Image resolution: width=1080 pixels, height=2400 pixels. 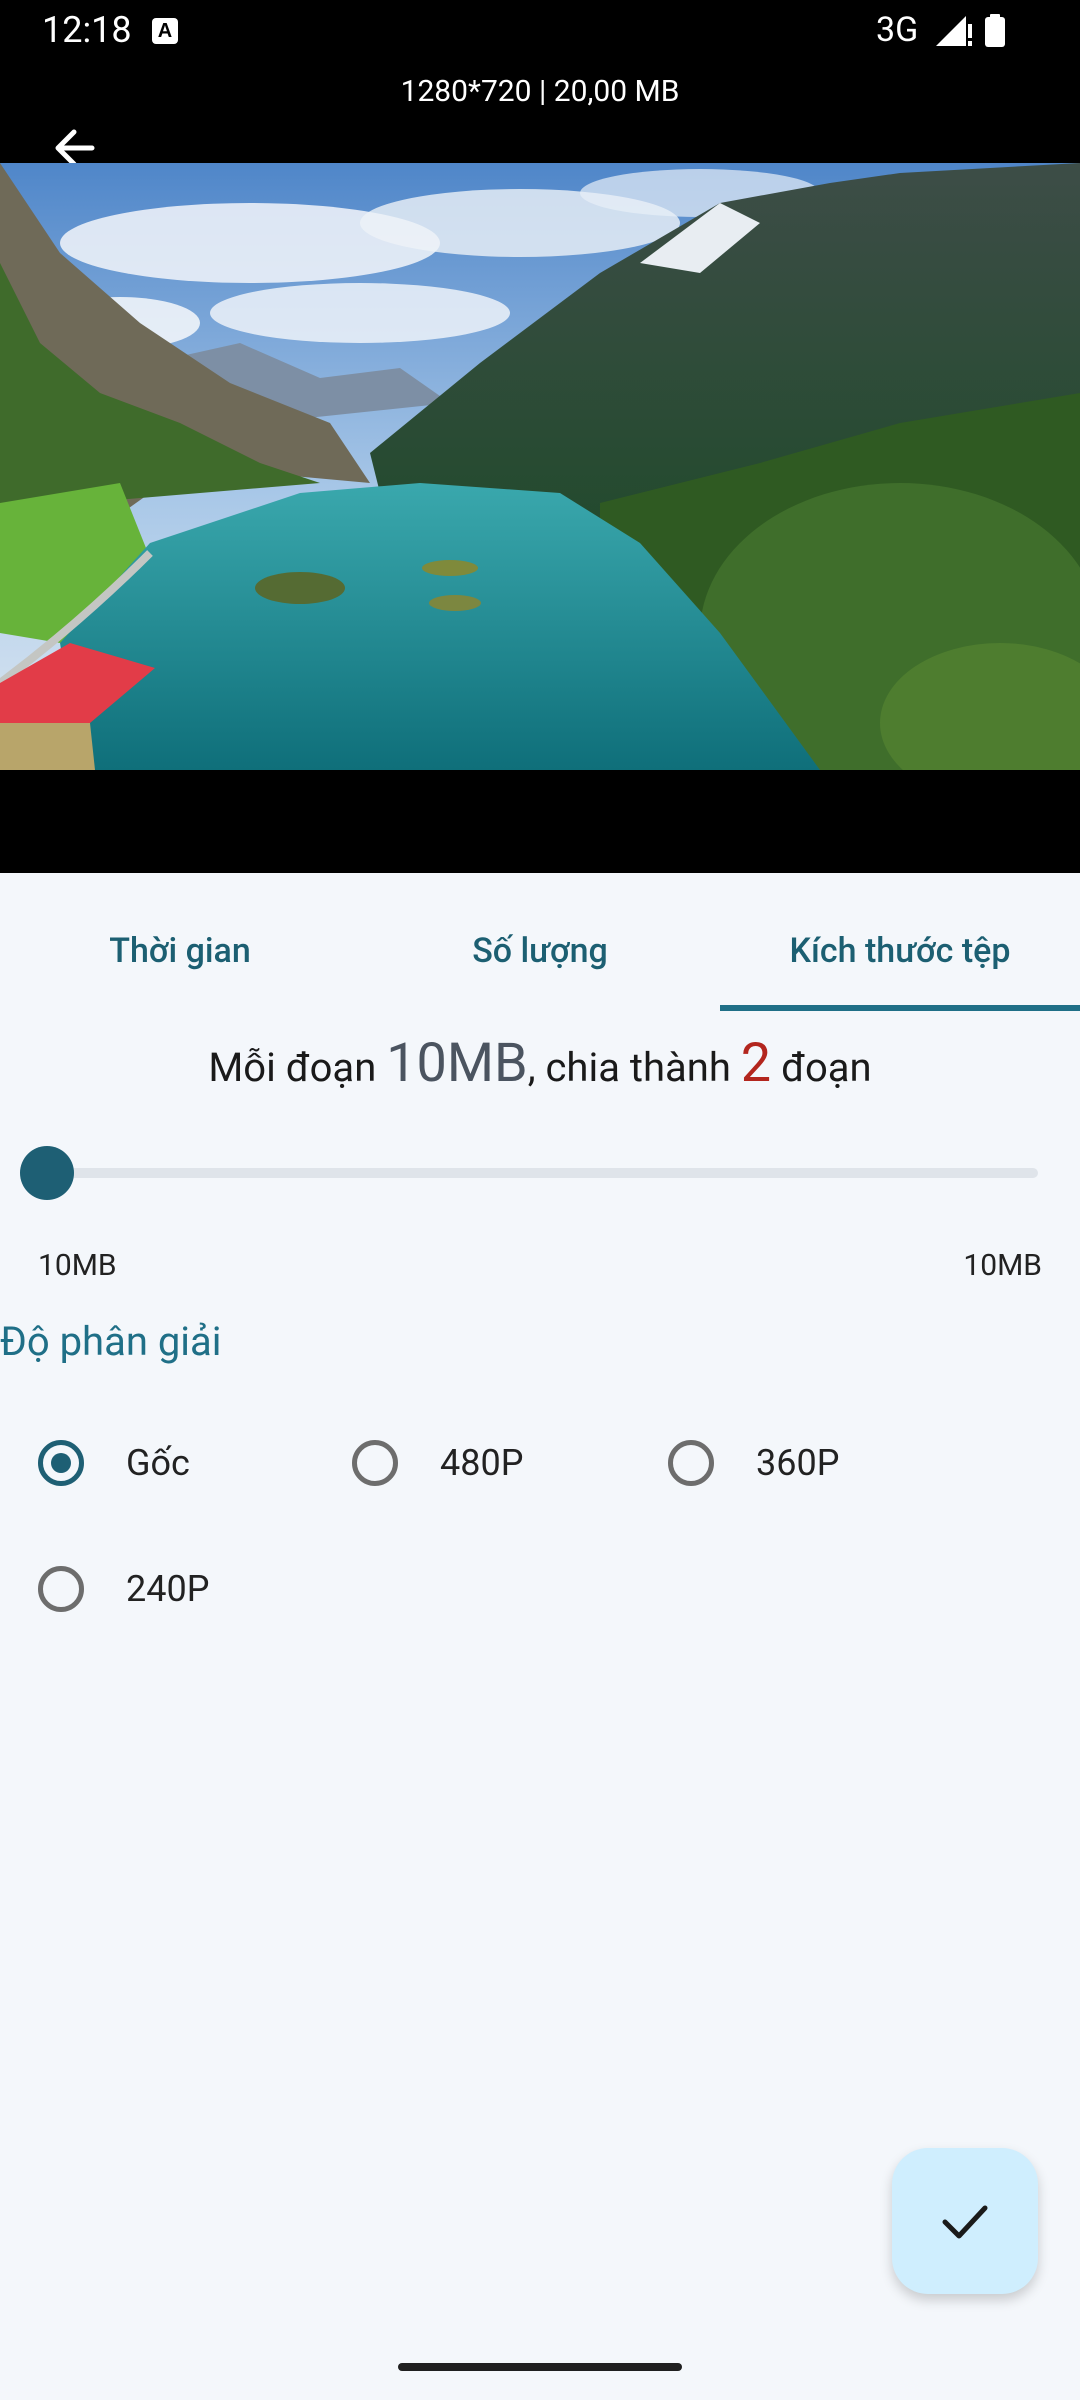 What do you see at coordinates (900, 1008) in the screenshot?
I see `tab-indicator` at bounding box center [900, 1008].